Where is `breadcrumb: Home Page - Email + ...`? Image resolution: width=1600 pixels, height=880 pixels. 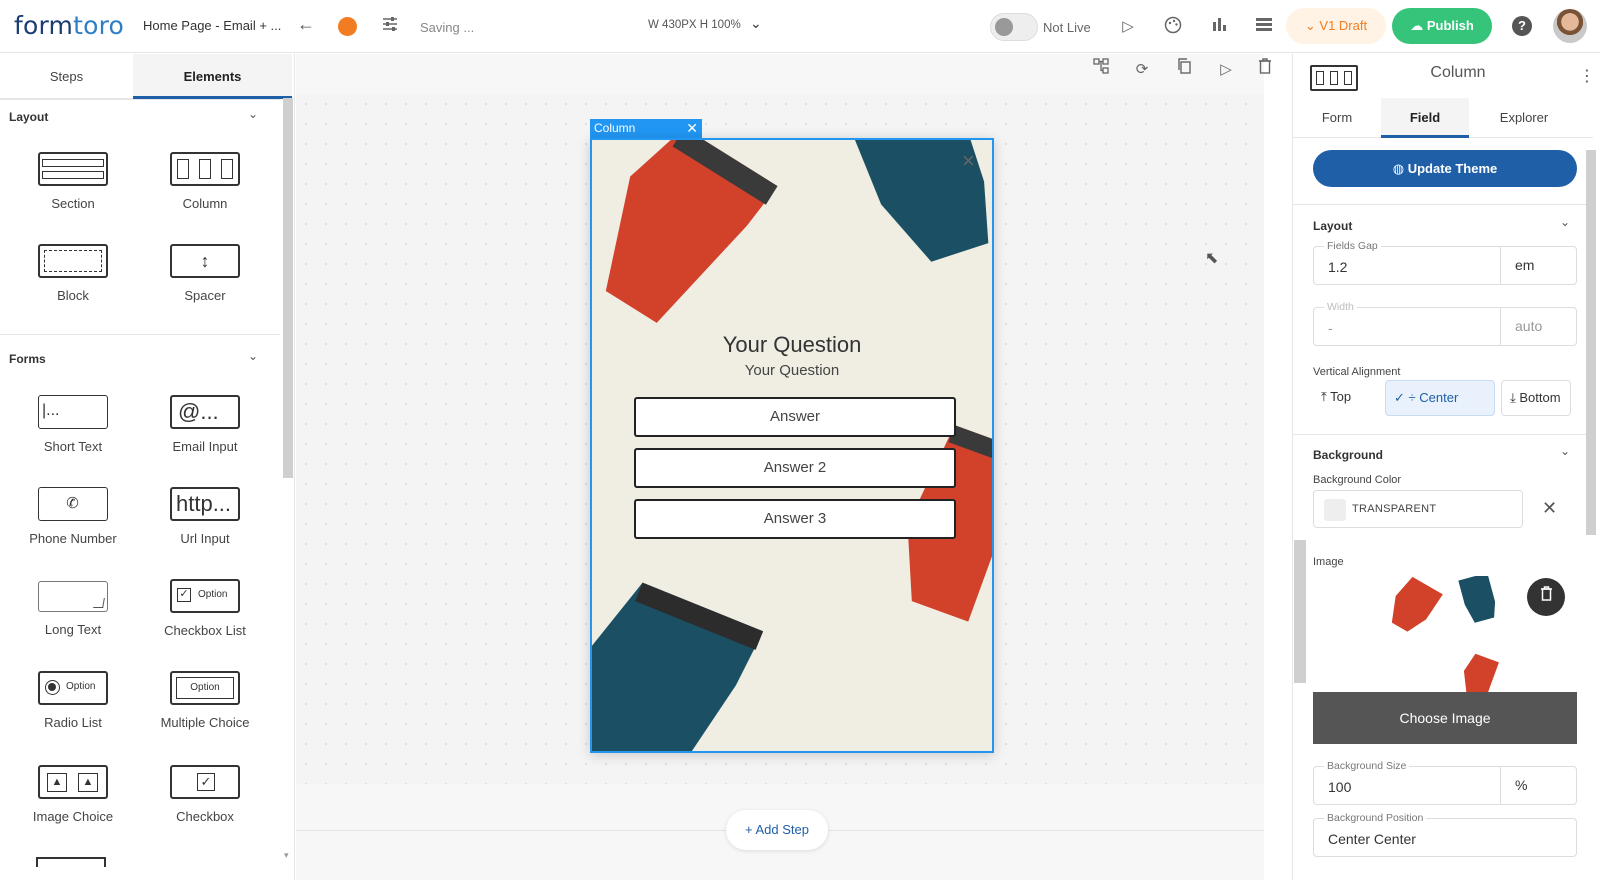 breadcrumb: Home Page - Email + ... is located at coordinates (212, 25).